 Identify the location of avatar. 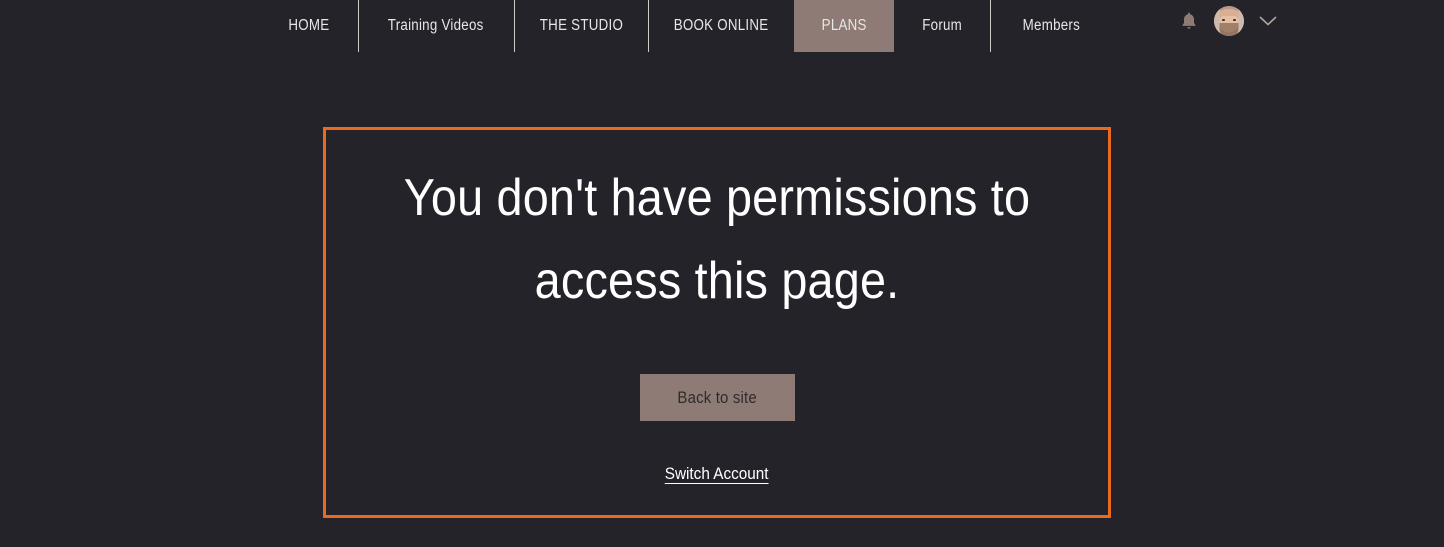
(1229, 21).